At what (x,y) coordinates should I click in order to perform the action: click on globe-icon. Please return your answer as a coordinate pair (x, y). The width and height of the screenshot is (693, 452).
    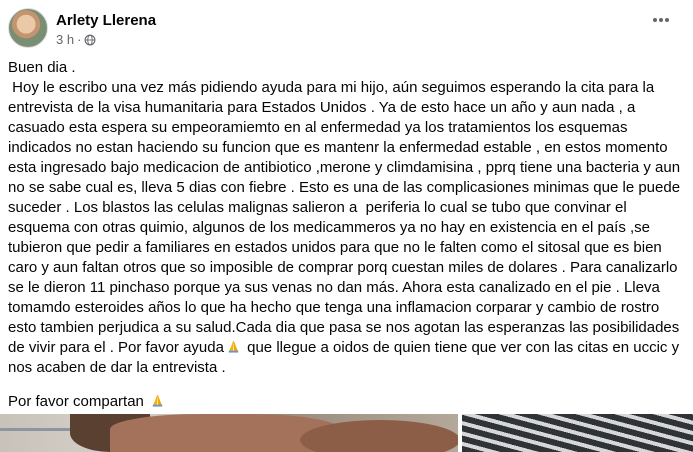
    Looking at the image, I should click on (90, 40).